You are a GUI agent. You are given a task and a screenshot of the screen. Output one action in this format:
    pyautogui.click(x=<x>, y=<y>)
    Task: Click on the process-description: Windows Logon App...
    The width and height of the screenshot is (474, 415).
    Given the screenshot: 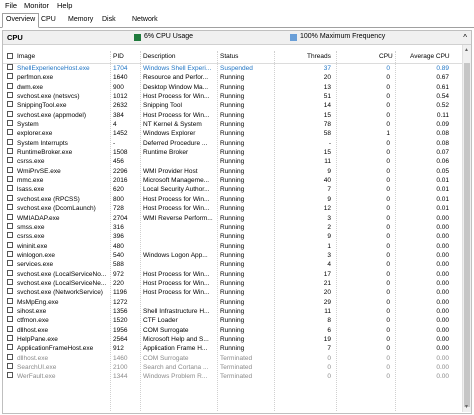 What is the action you would take?
    pyautogui.click(x=175, y=255)
    